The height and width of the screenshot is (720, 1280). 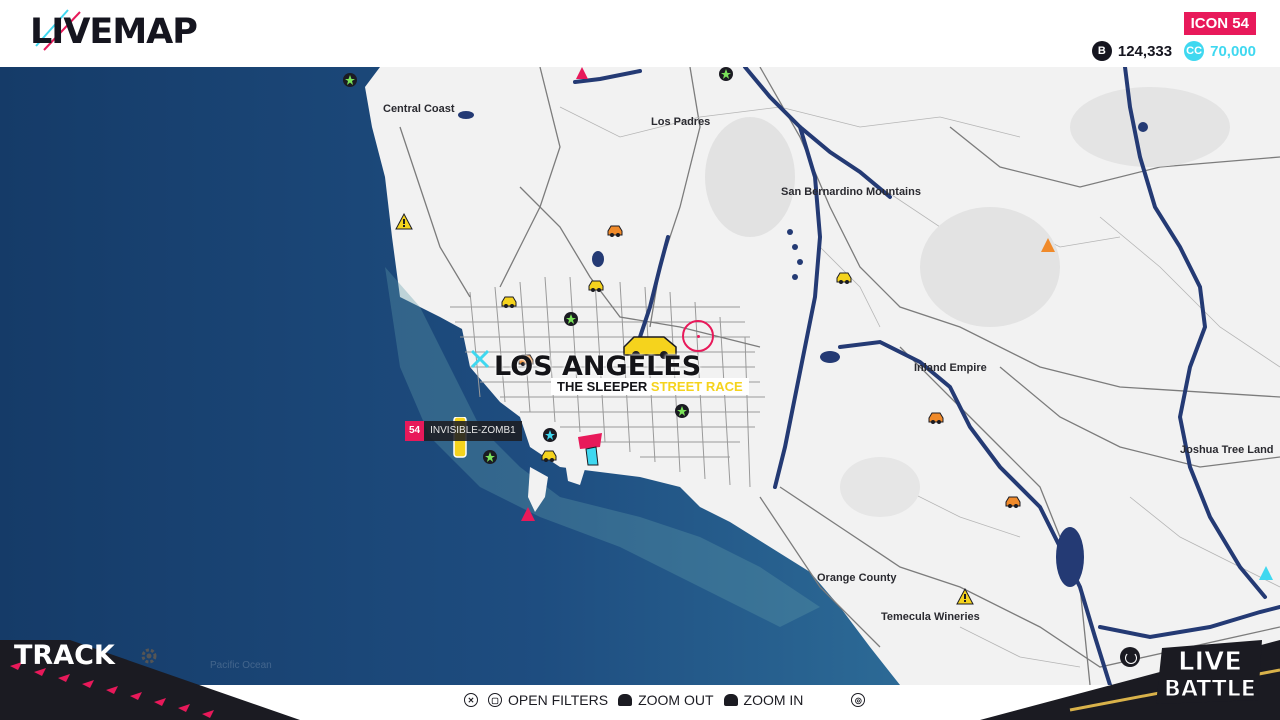 I want to click on zoom-out-label: ZOOM OUT, so click(x=676, y=700).